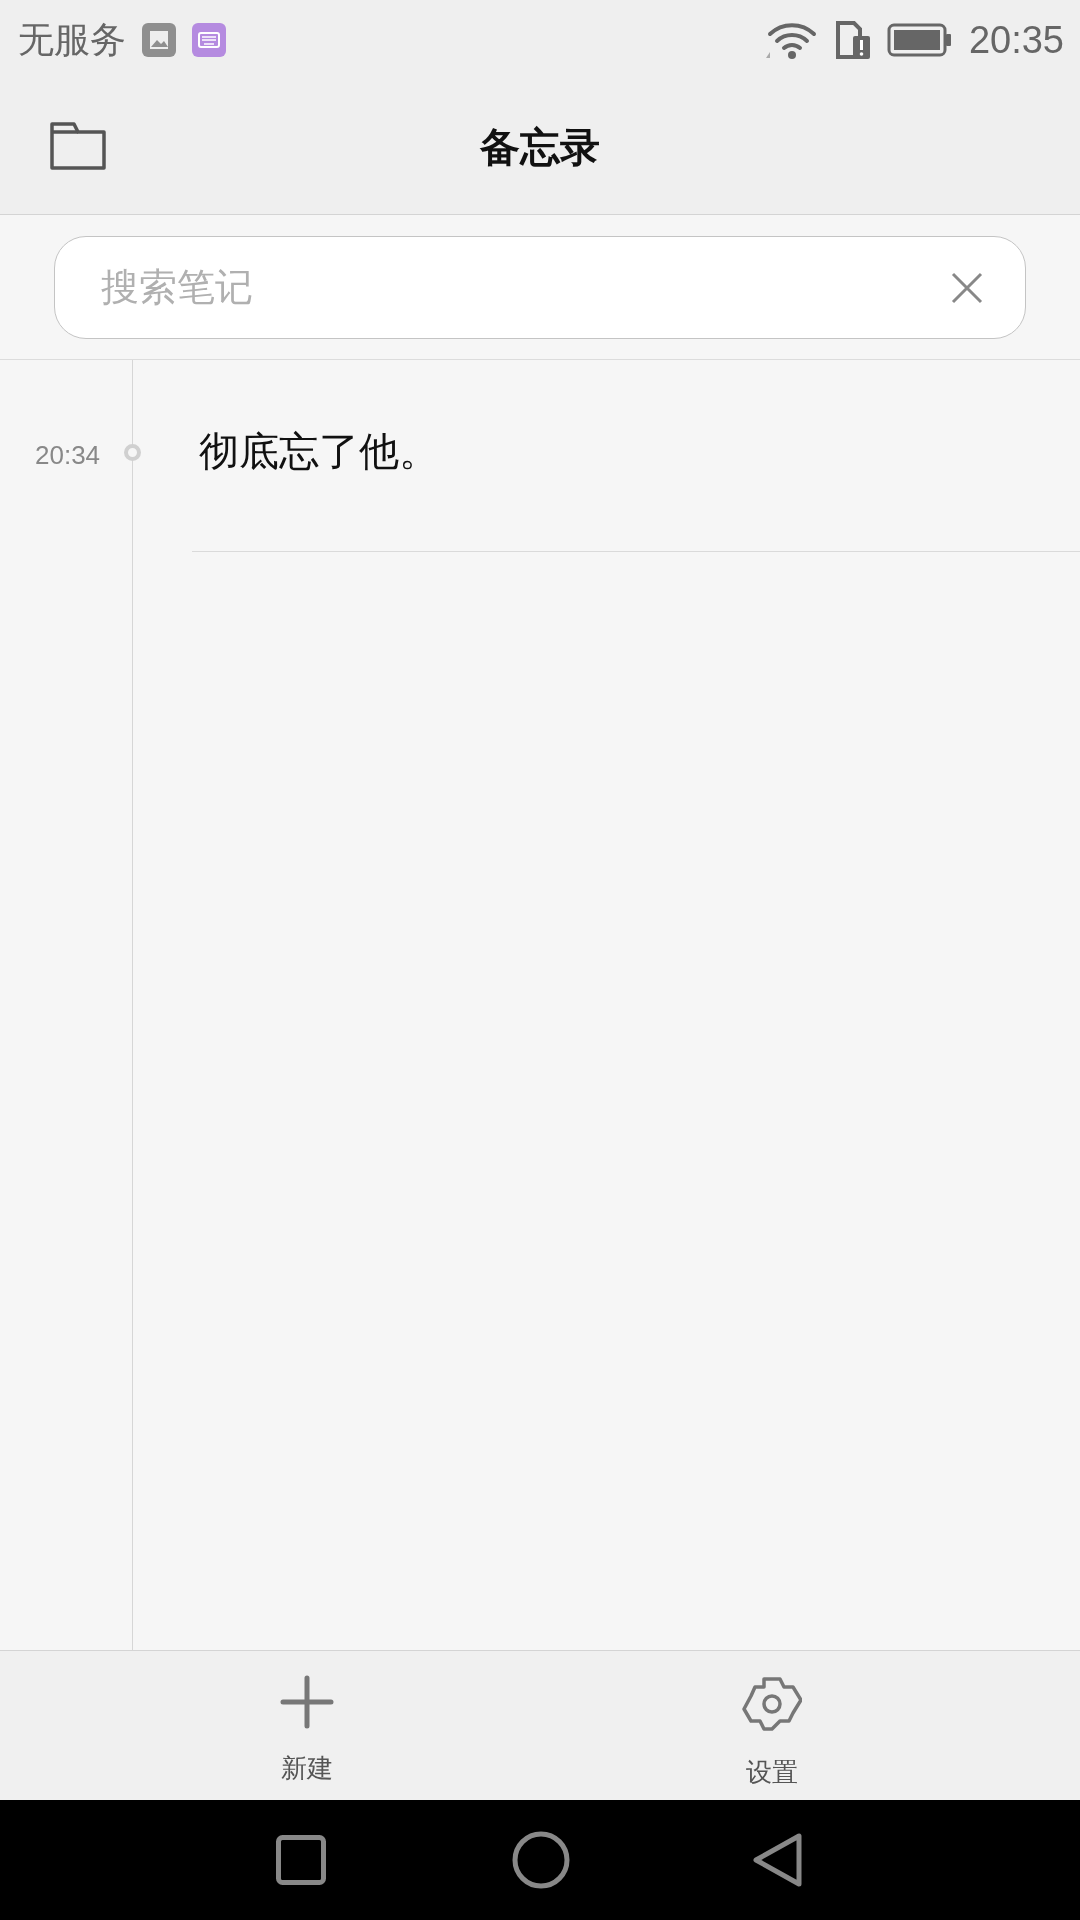  What do you see at coordinates (209, 40) in the screenshot?
I see `keyboard-icon` at bounding box center [209, 40].